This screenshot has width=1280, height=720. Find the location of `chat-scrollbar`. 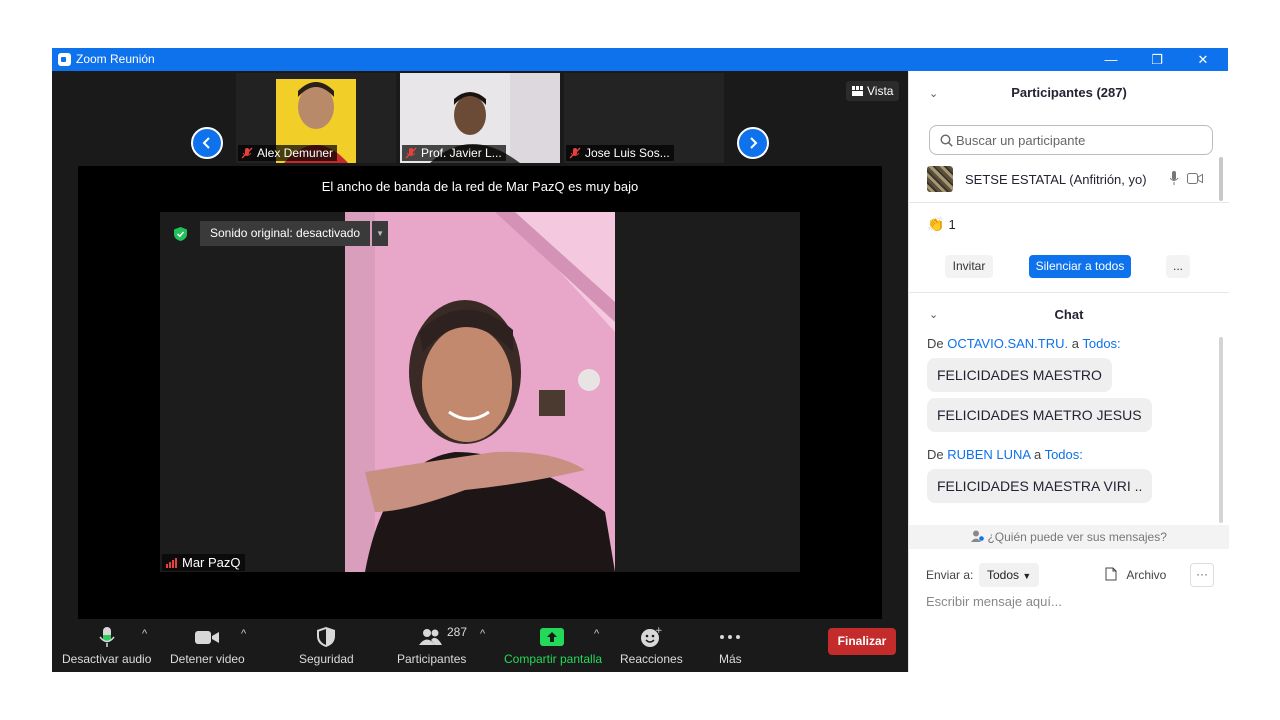

chat-scrollbar is located at coordinates (1221, 430).